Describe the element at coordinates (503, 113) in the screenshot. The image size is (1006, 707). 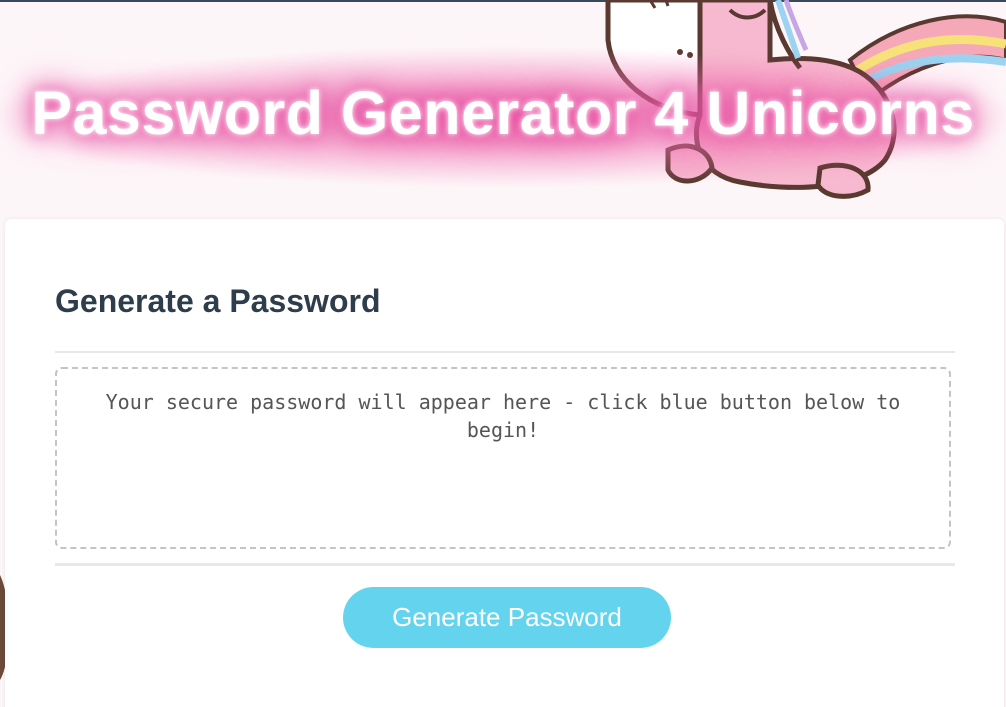
I see `page-title: Password Generator 4 Unicorns` at that location.